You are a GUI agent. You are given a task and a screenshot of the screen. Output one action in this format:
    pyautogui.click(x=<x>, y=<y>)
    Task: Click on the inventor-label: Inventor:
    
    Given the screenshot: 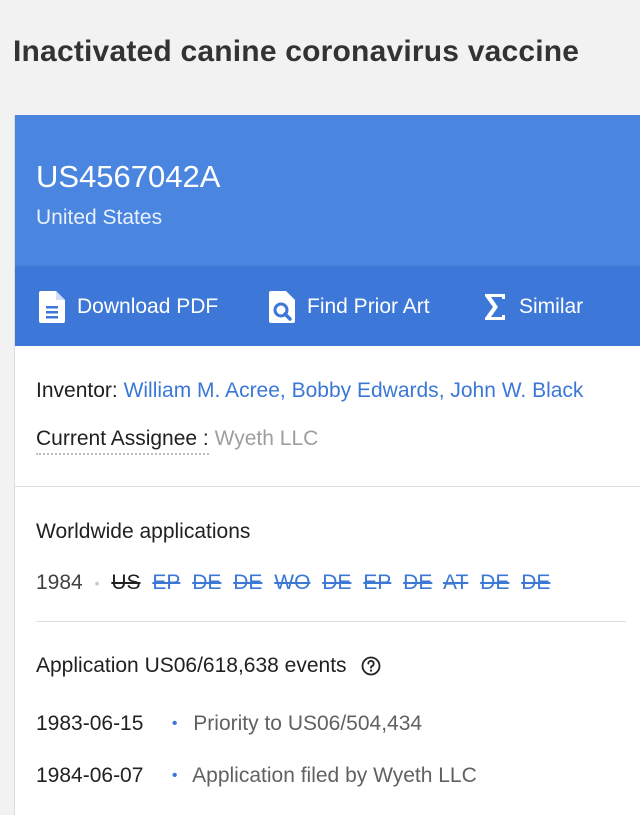 What is the action you would take?
    pyautogui.click(x=77, y=390)
    